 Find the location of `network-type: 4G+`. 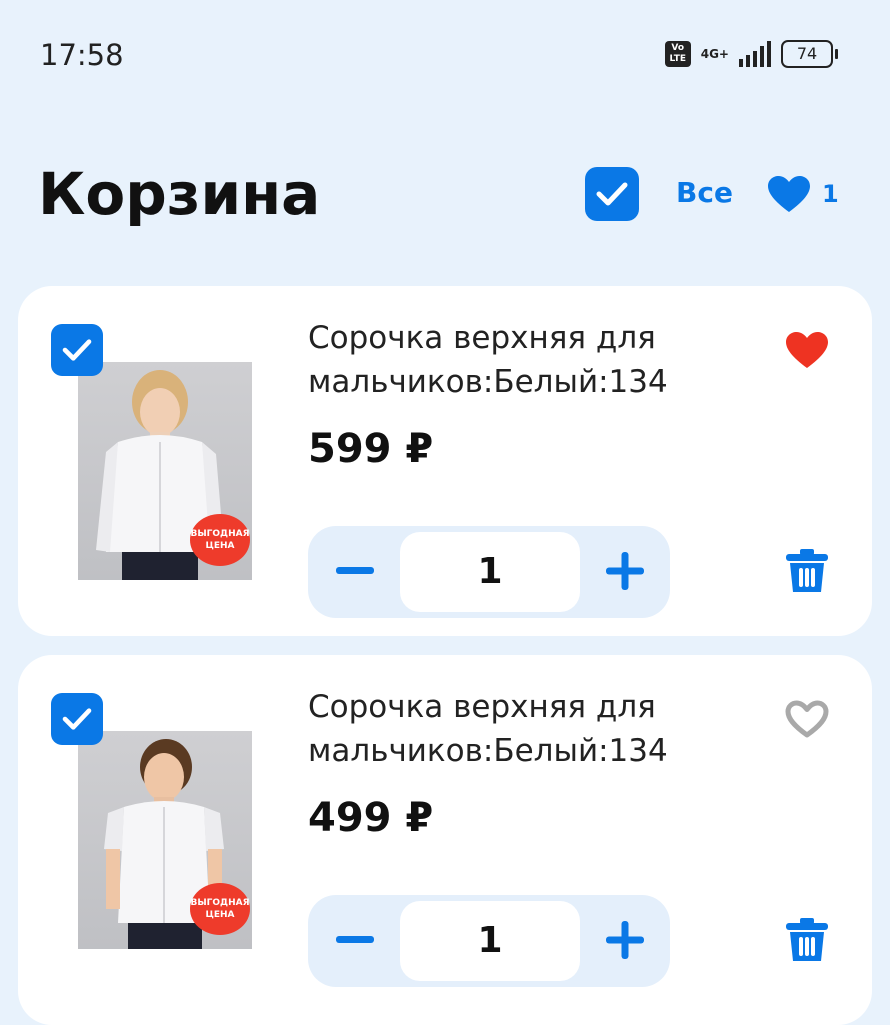

network-type: 4G+ is located at coordinates (714, 54).